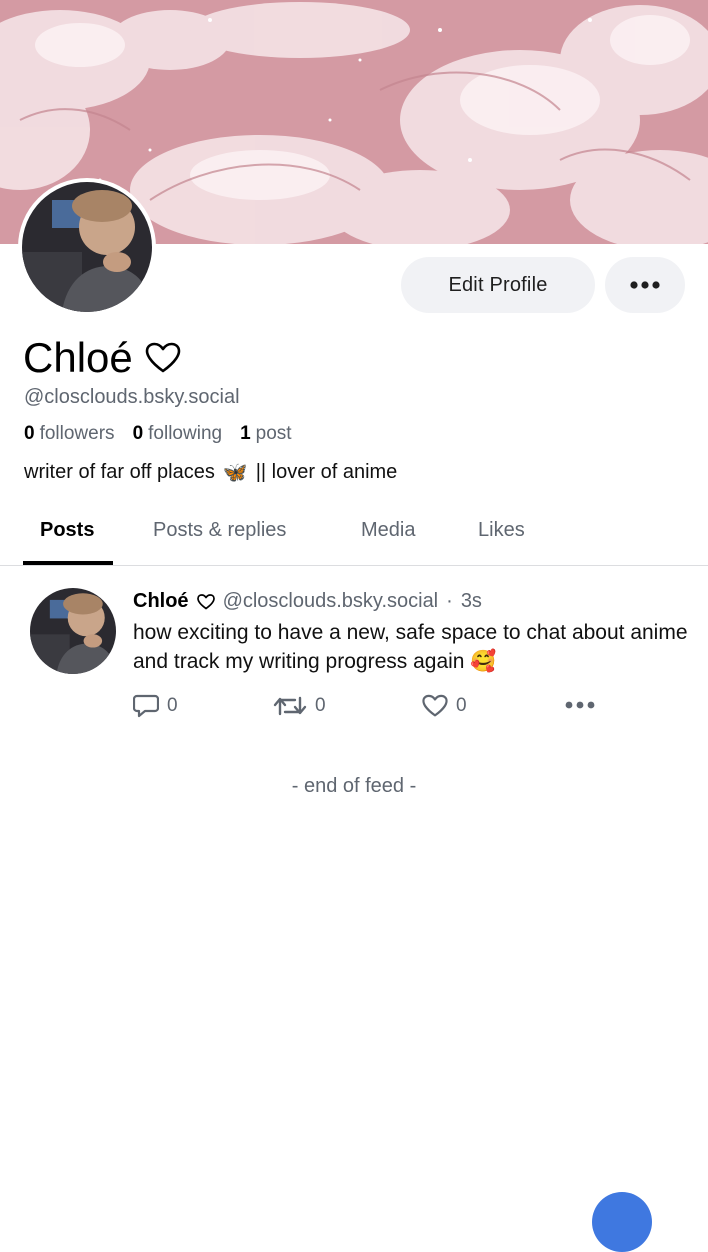 This screenshot has width=708, height=1252. I want to click on post-author-handle: @closclouds.bsky.social, so click(331, 601).